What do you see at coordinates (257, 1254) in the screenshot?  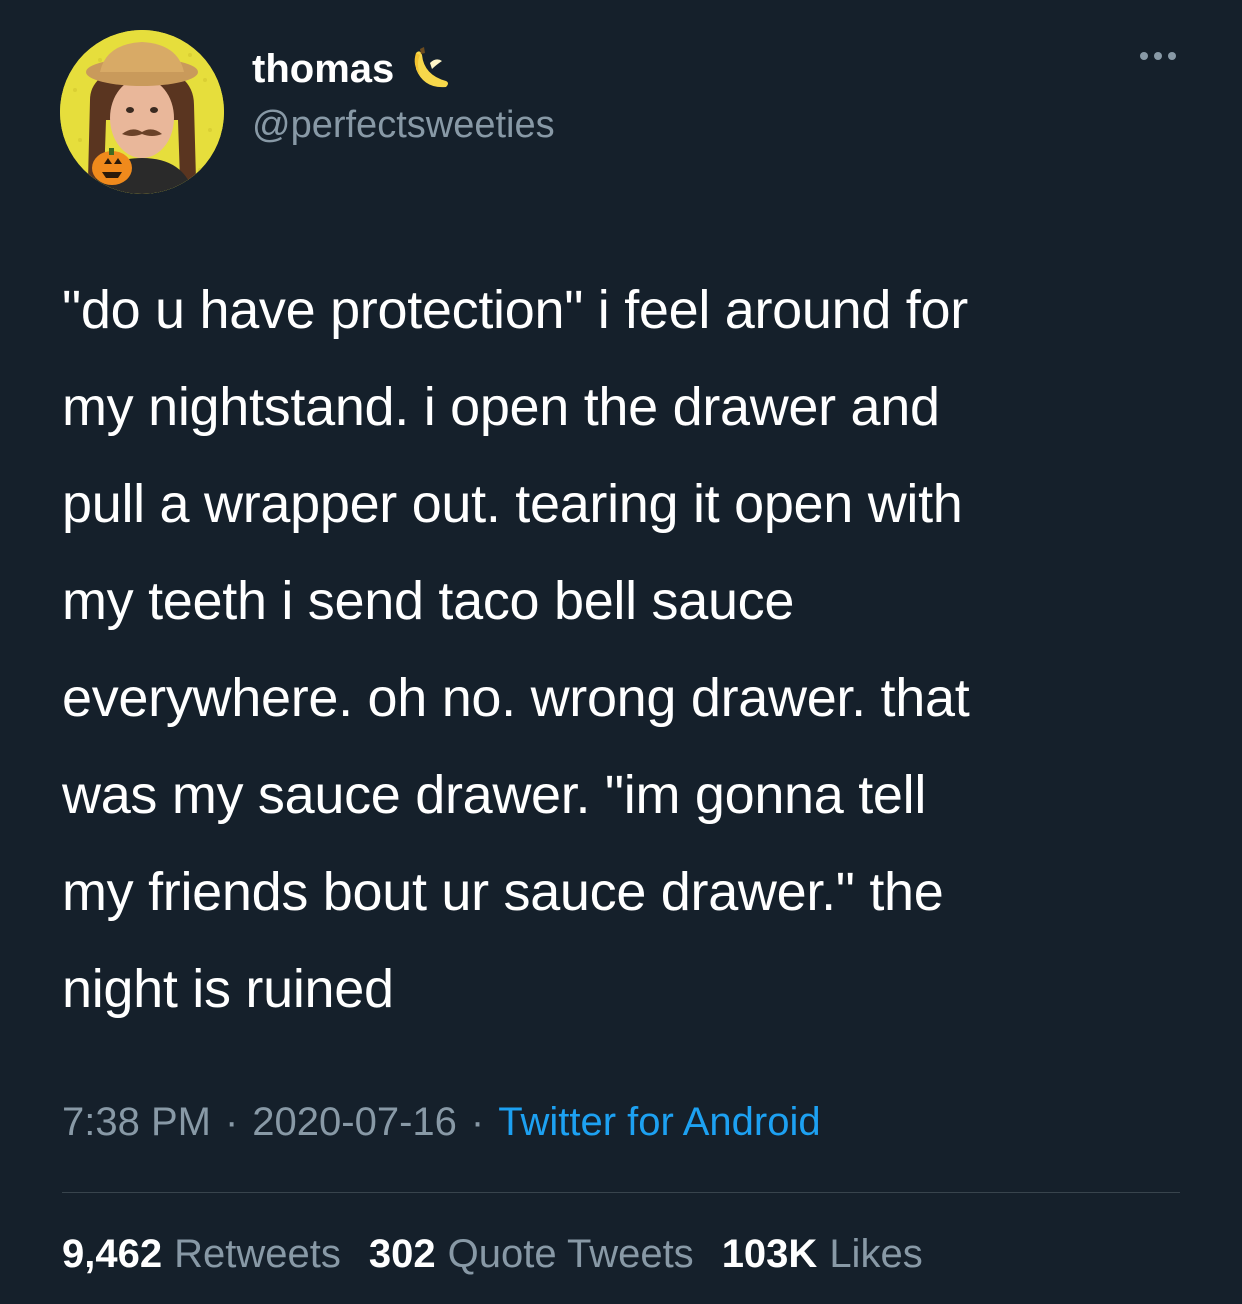 I see `retweets-label: Retweets` at bounding box center [257, 1254].